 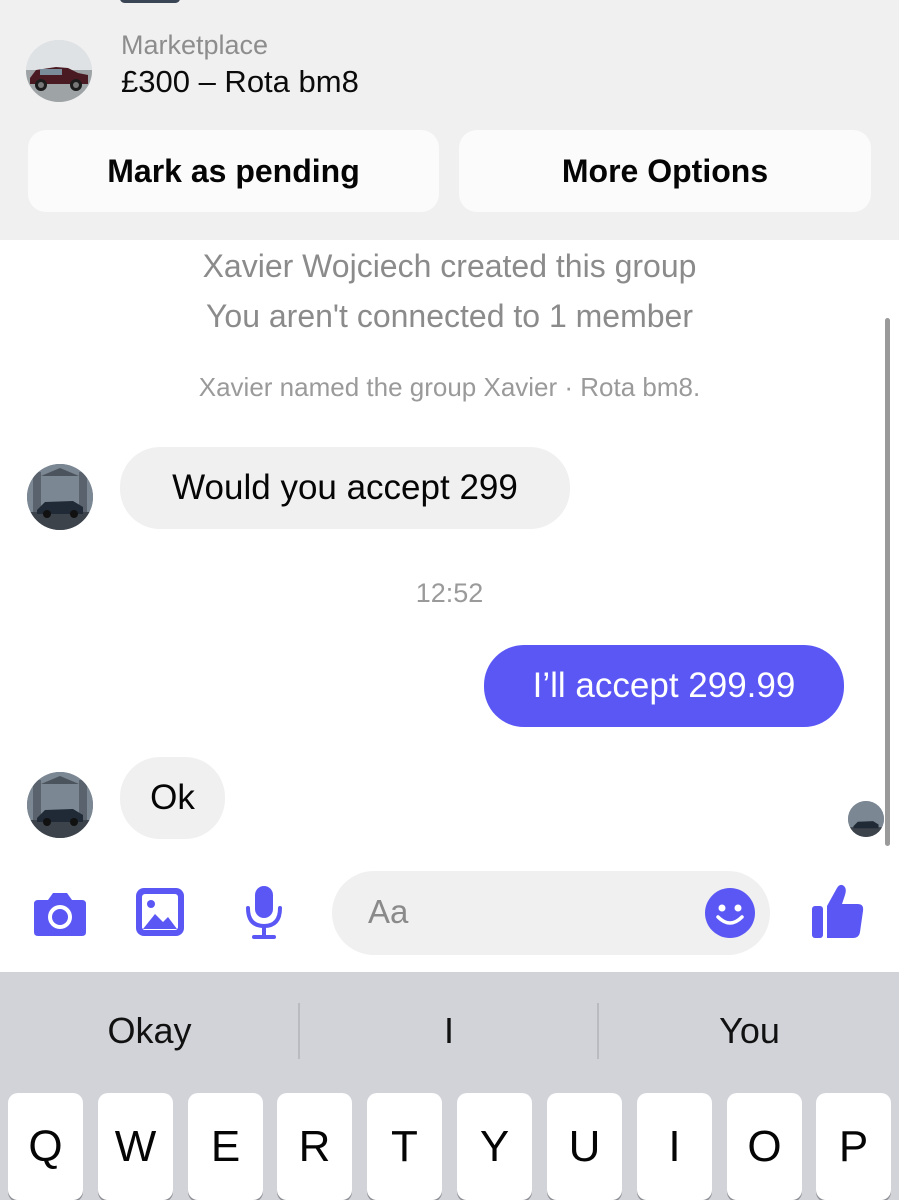 I want to click on emoji-icon, so click(x=730, y=915).